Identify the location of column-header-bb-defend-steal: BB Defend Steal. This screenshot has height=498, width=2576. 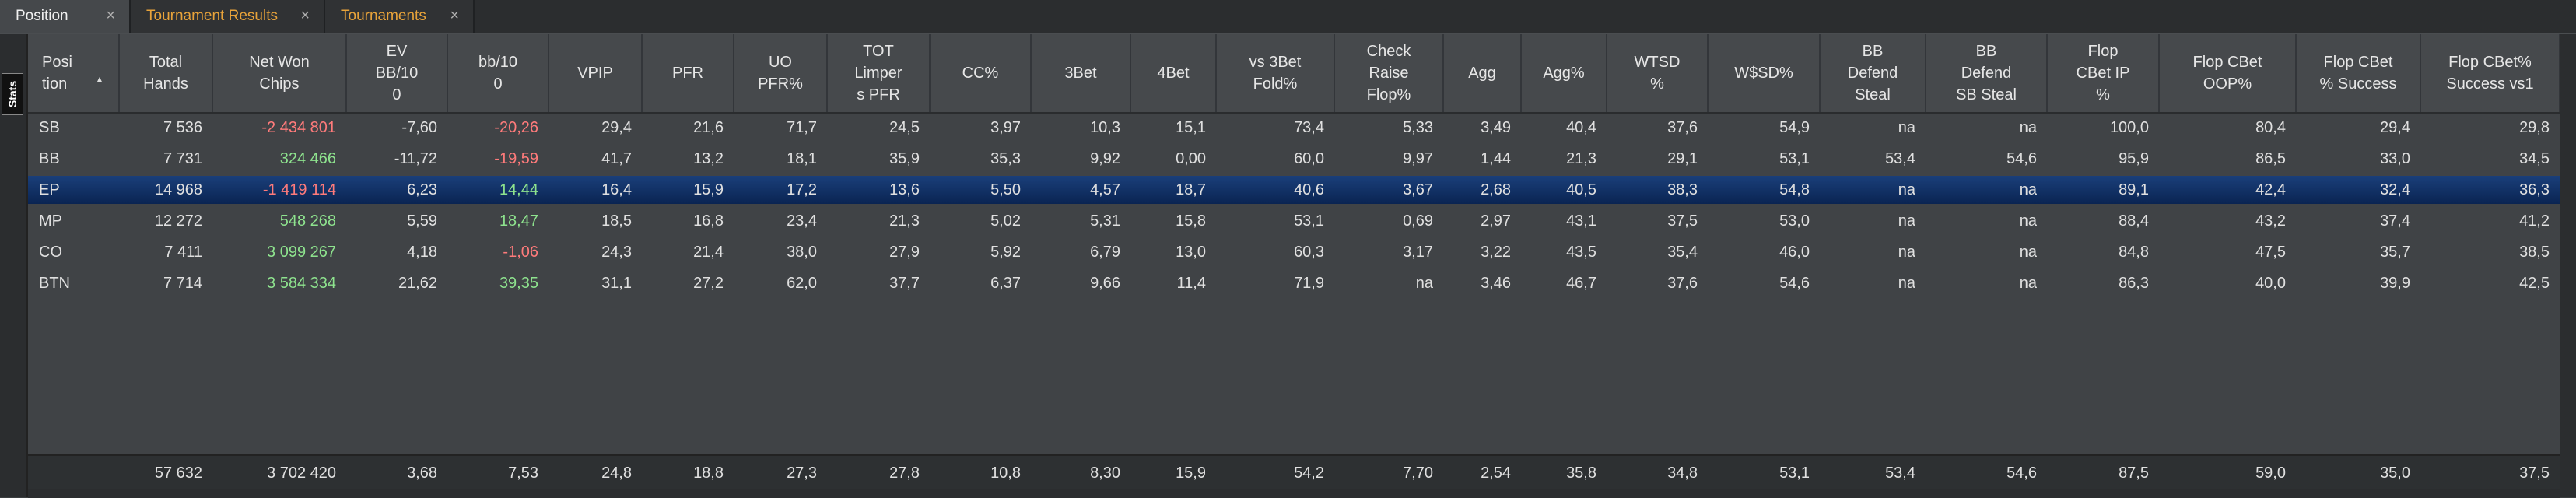
(1873, 73).